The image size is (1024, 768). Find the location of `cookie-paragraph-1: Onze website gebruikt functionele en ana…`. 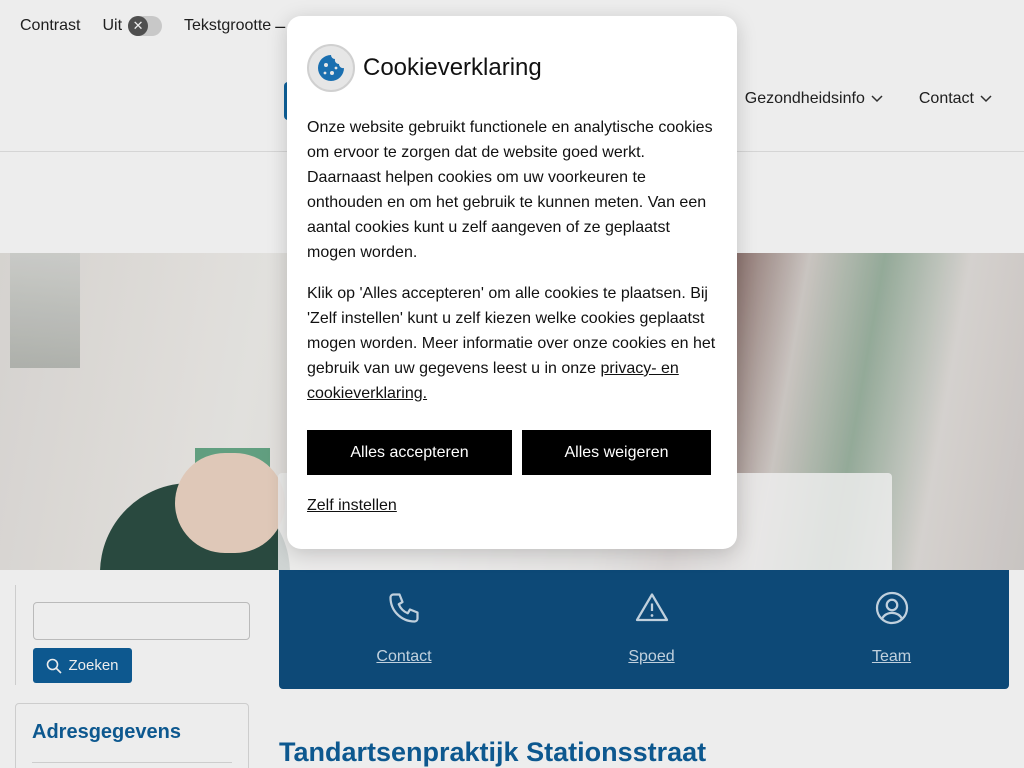

cookie-paragraph-1: Onze website gebruikt functionele en ana… is located at coordinates (510, 190).